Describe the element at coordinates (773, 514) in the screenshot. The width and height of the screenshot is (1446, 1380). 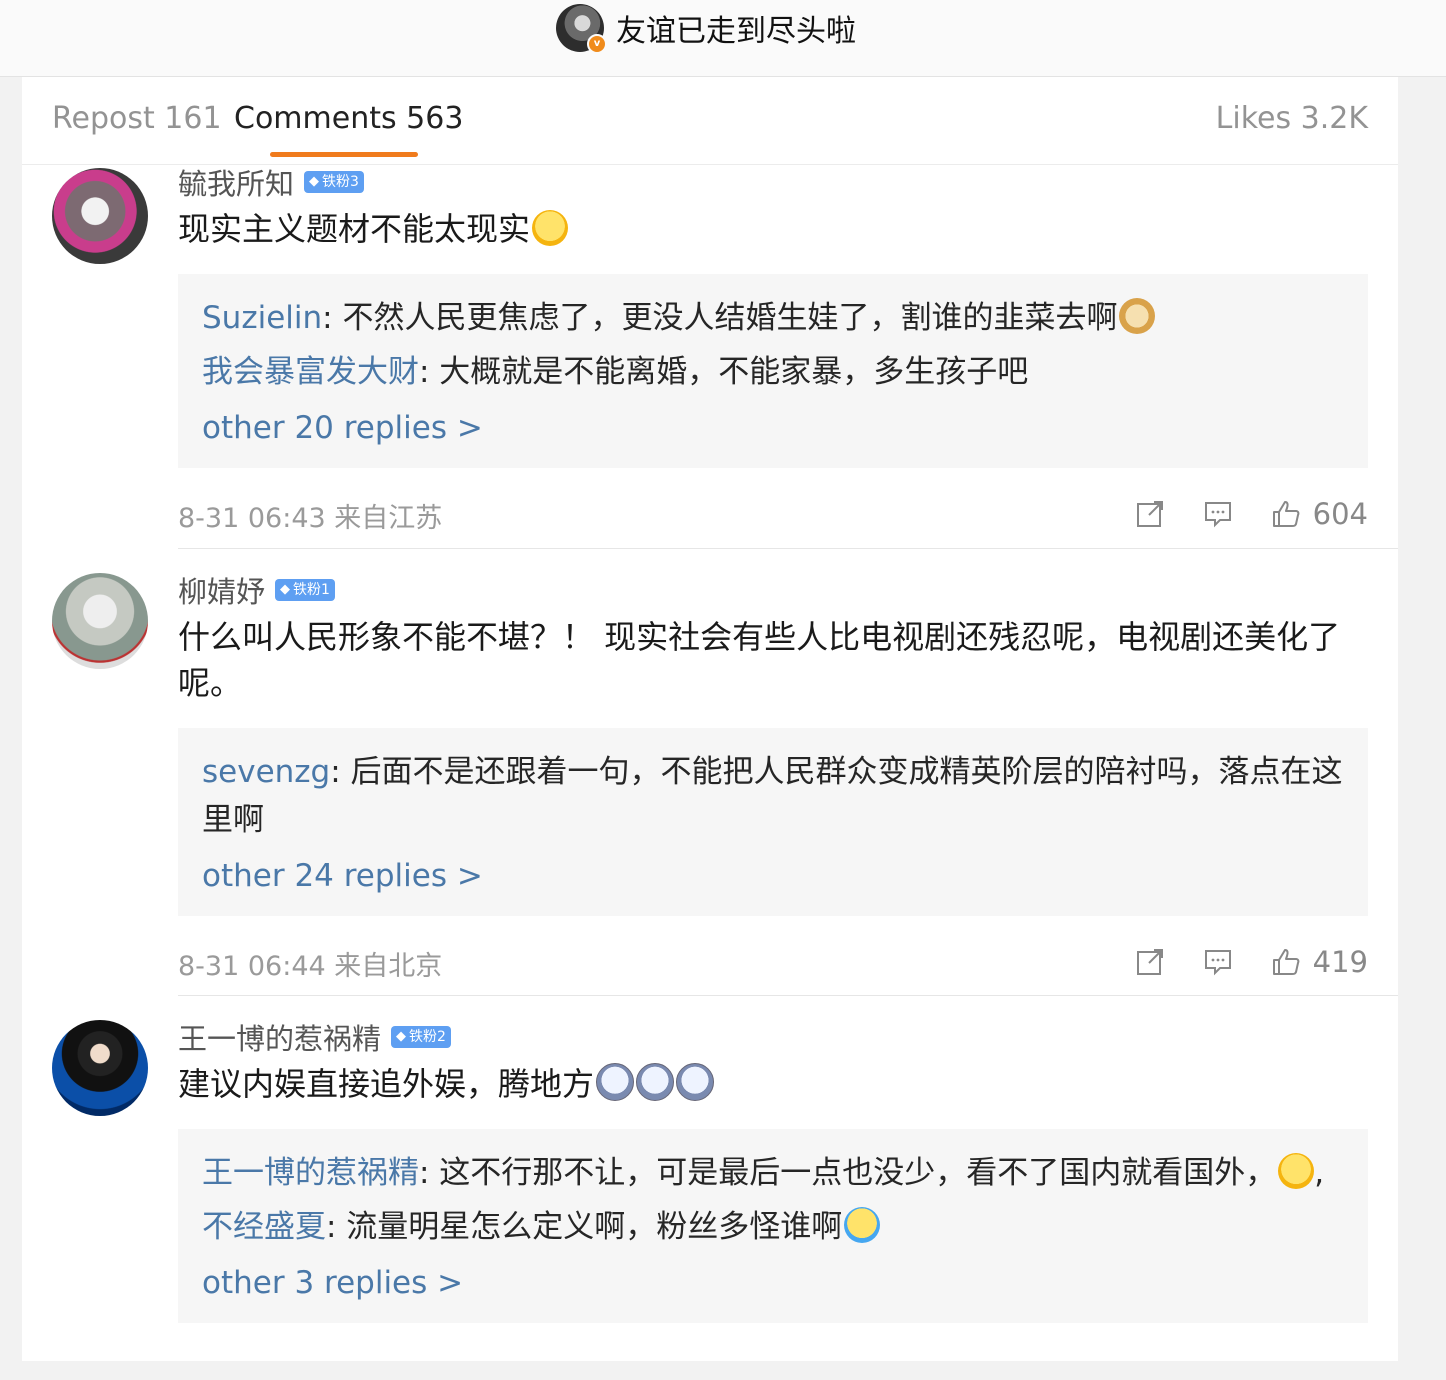
I see `comment-footer: 8-31 06:43 来自江苏 604` at that location.